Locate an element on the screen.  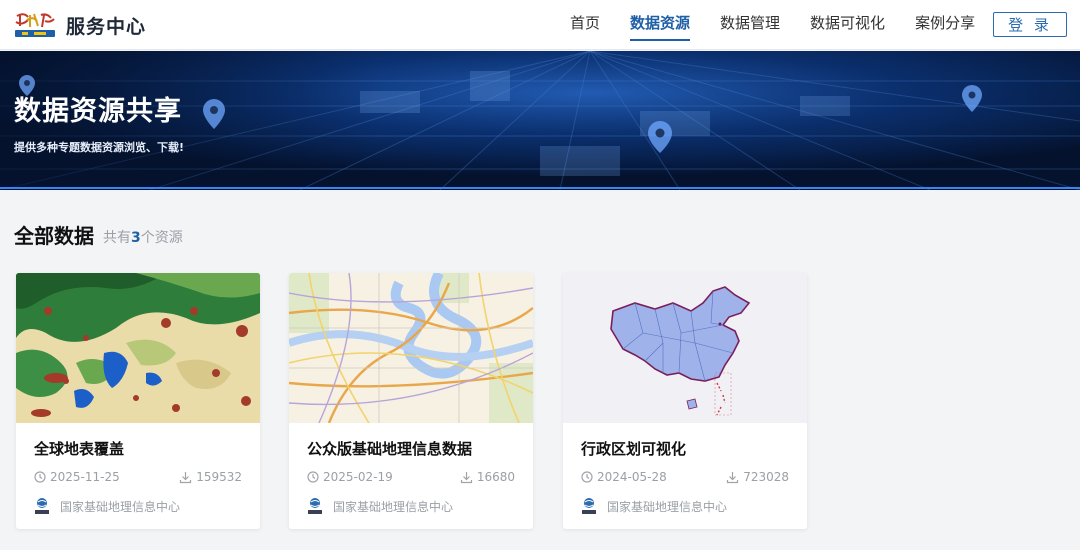
main-nav: 首页 数据资源 数据管理 数据可视化 案例分享 is located at coordinates (772, 25).